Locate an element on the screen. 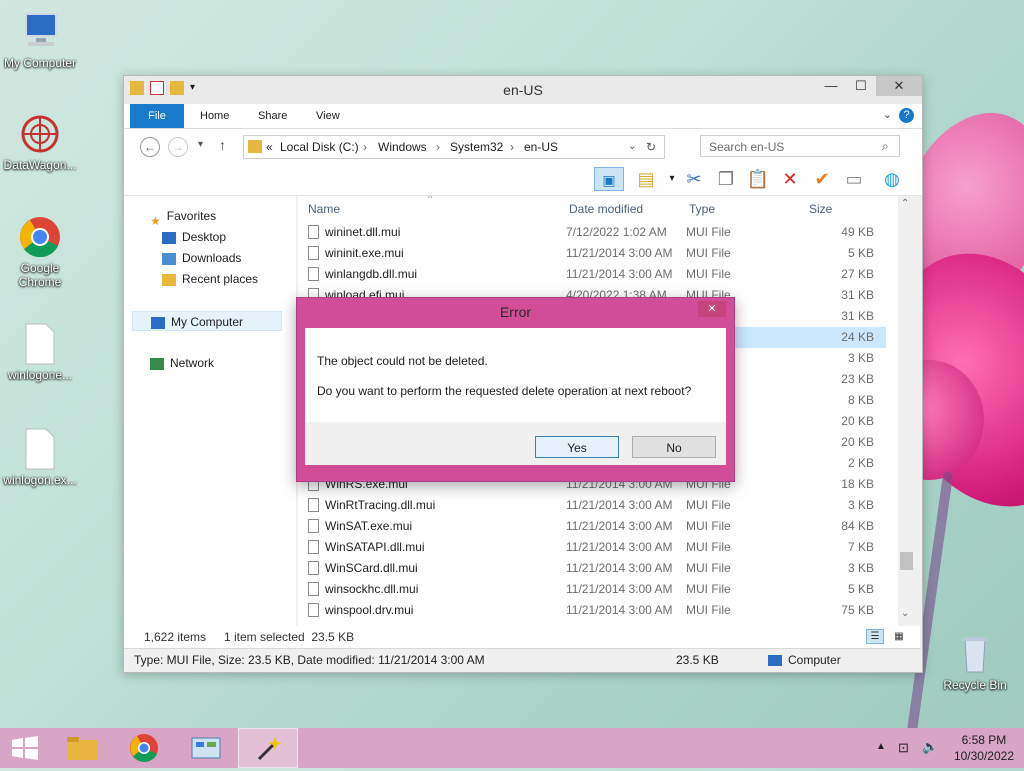  copy-icon: ❐ is located at coordinates (726, 179).